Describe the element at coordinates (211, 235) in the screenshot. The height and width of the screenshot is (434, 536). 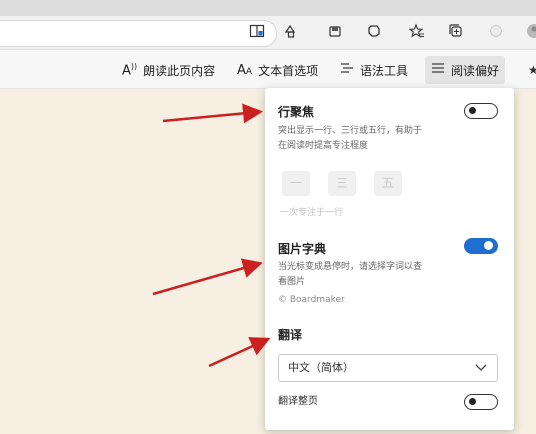
I see `annotation-arrows` at that location.